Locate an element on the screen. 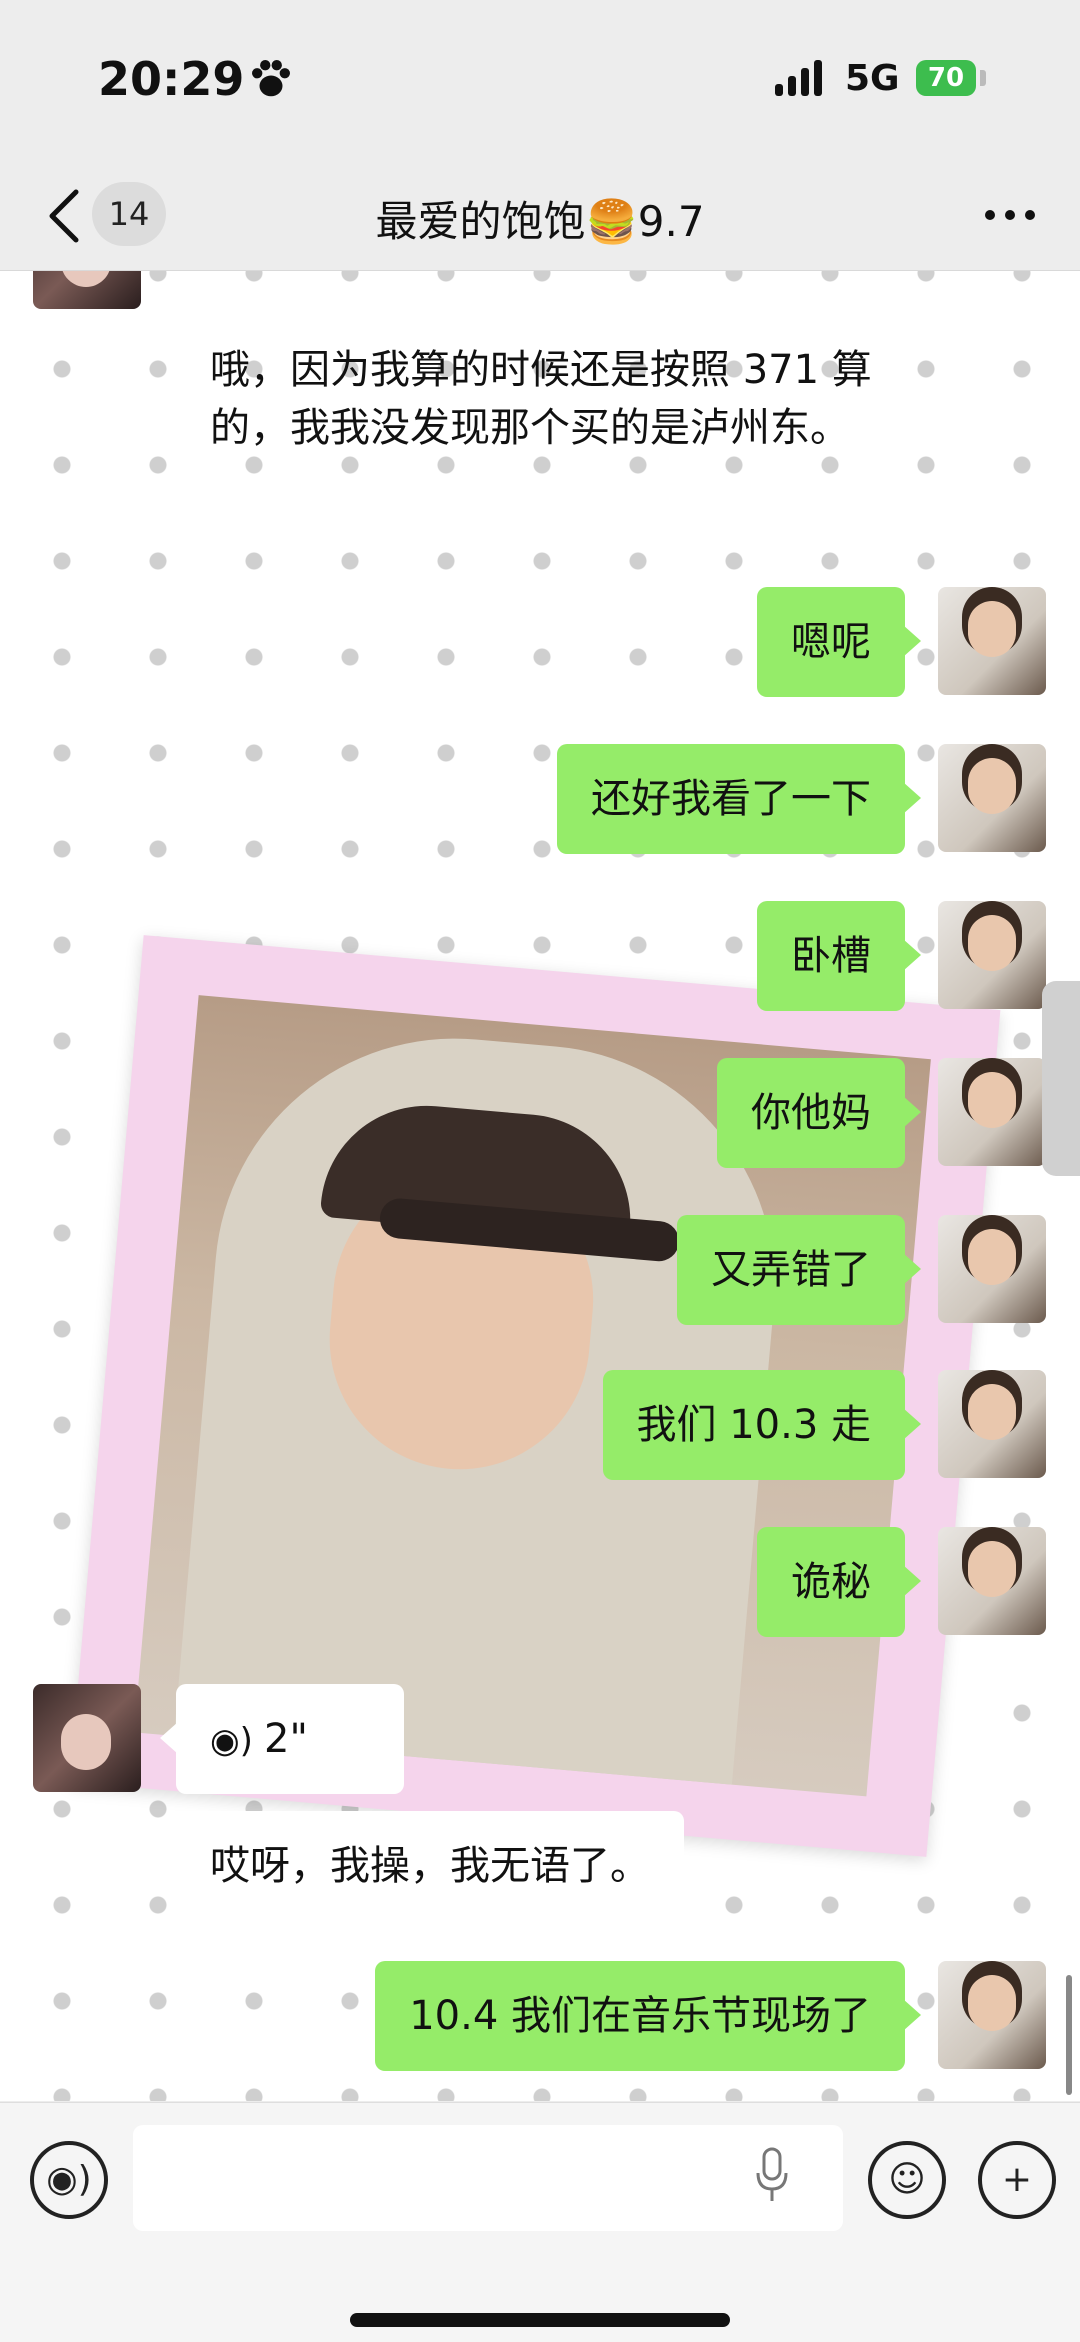 The width and height of the screenshot is (1080, 2342). message-outgoing: 你他妈 is located at coordinates (819, 1113).